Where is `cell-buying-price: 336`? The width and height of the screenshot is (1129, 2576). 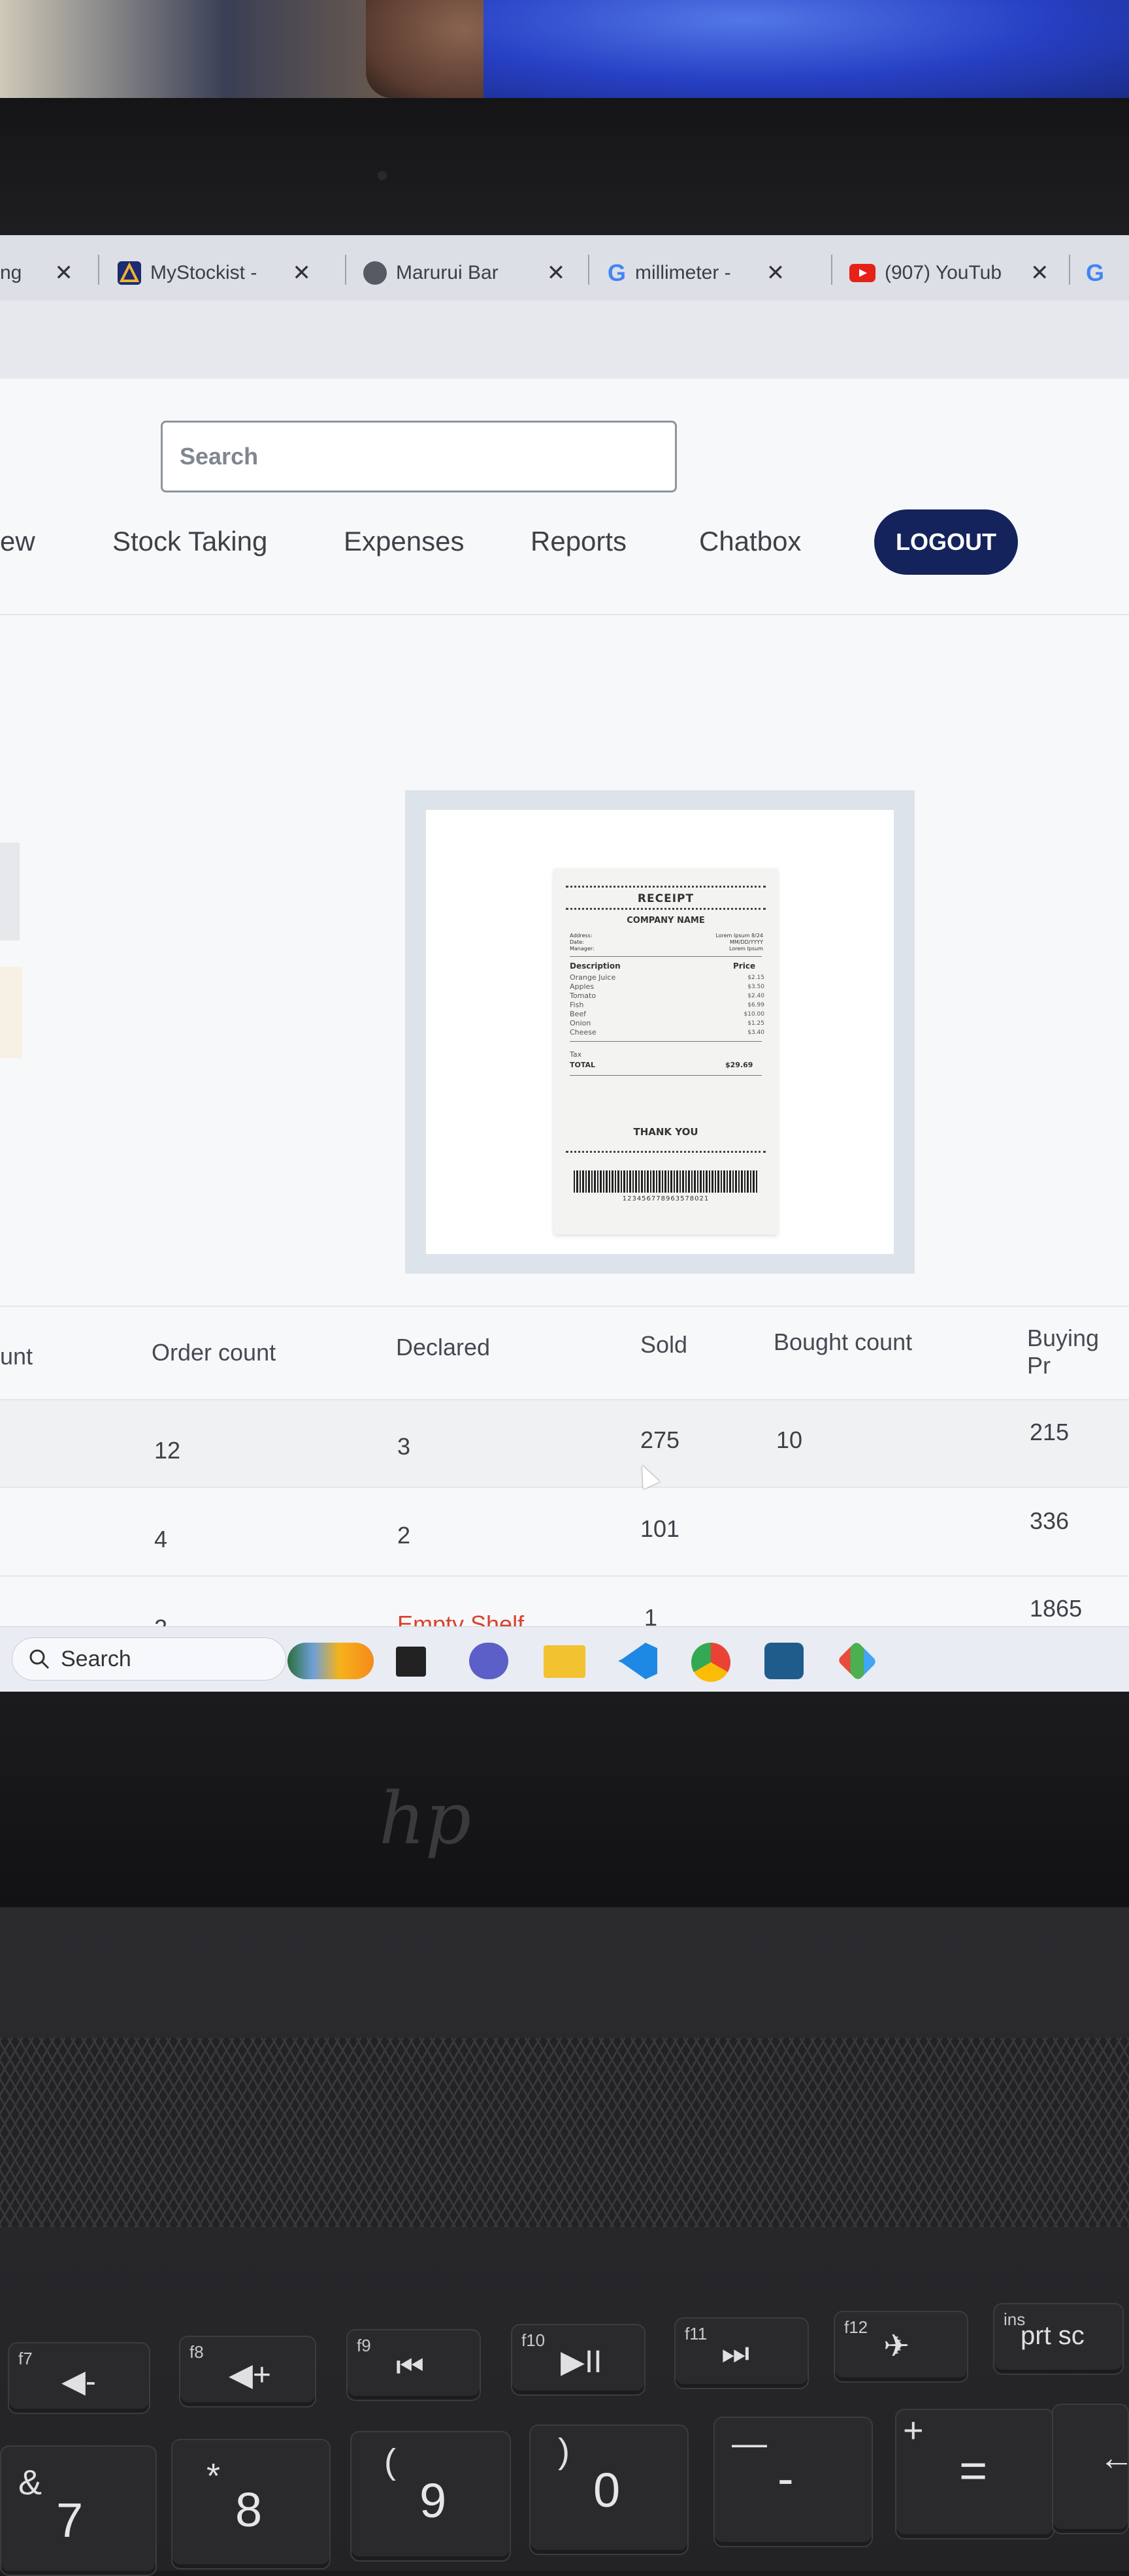 cell-buying-price: 336 is located at coordinates (1050, 1520).